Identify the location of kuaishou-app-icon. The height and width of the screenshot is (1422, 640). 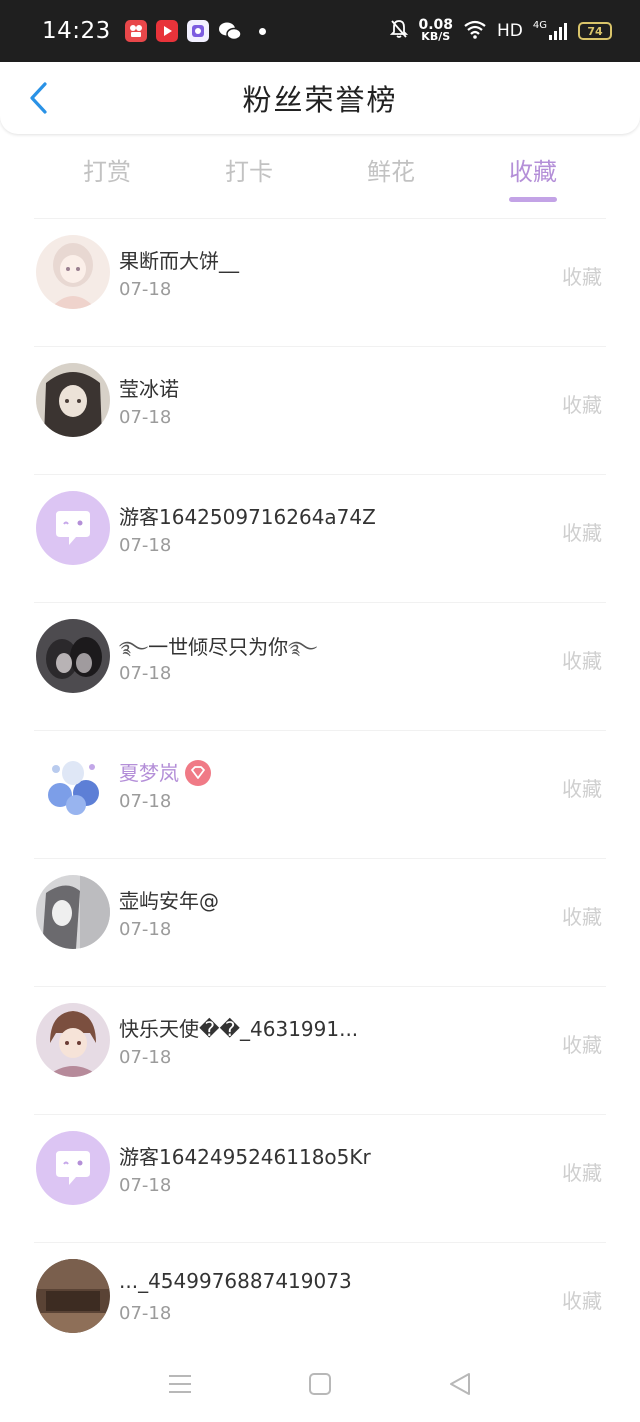
(135, 31).